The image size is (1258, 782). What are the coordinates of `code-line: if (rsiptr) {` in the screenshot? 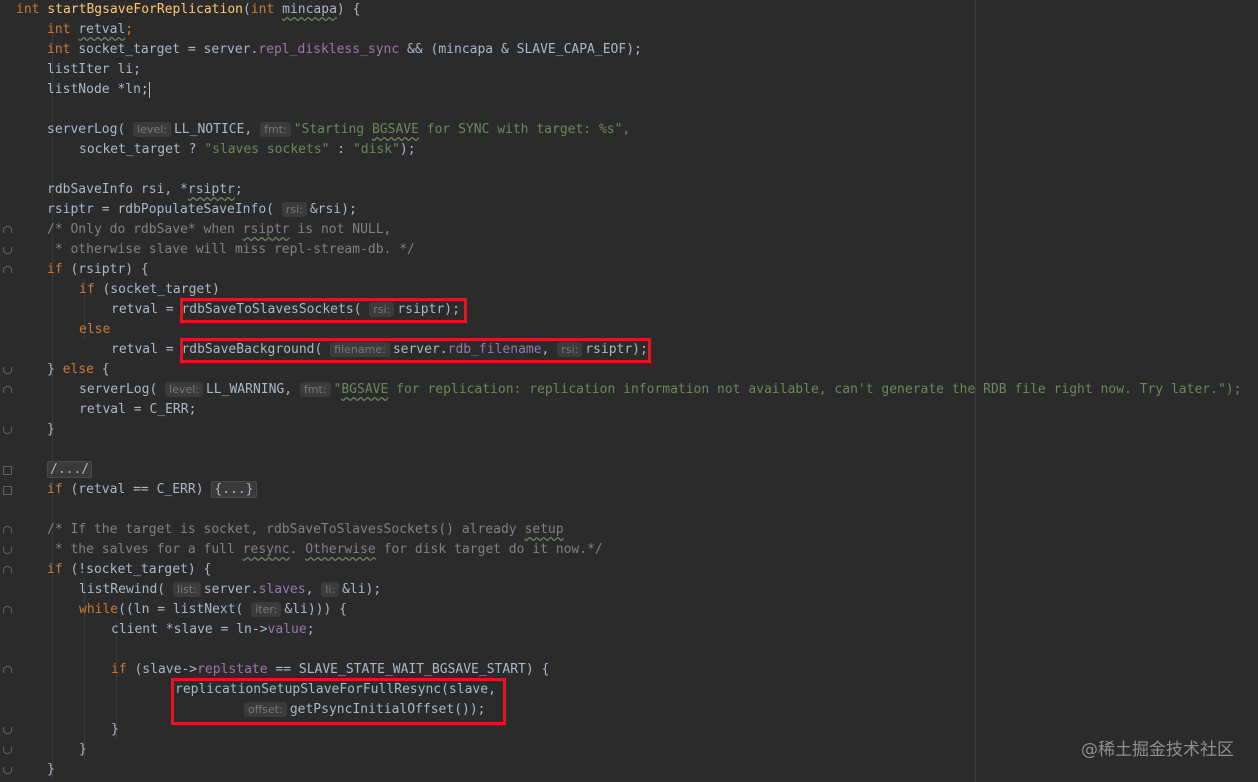 It's located at (98, 270).